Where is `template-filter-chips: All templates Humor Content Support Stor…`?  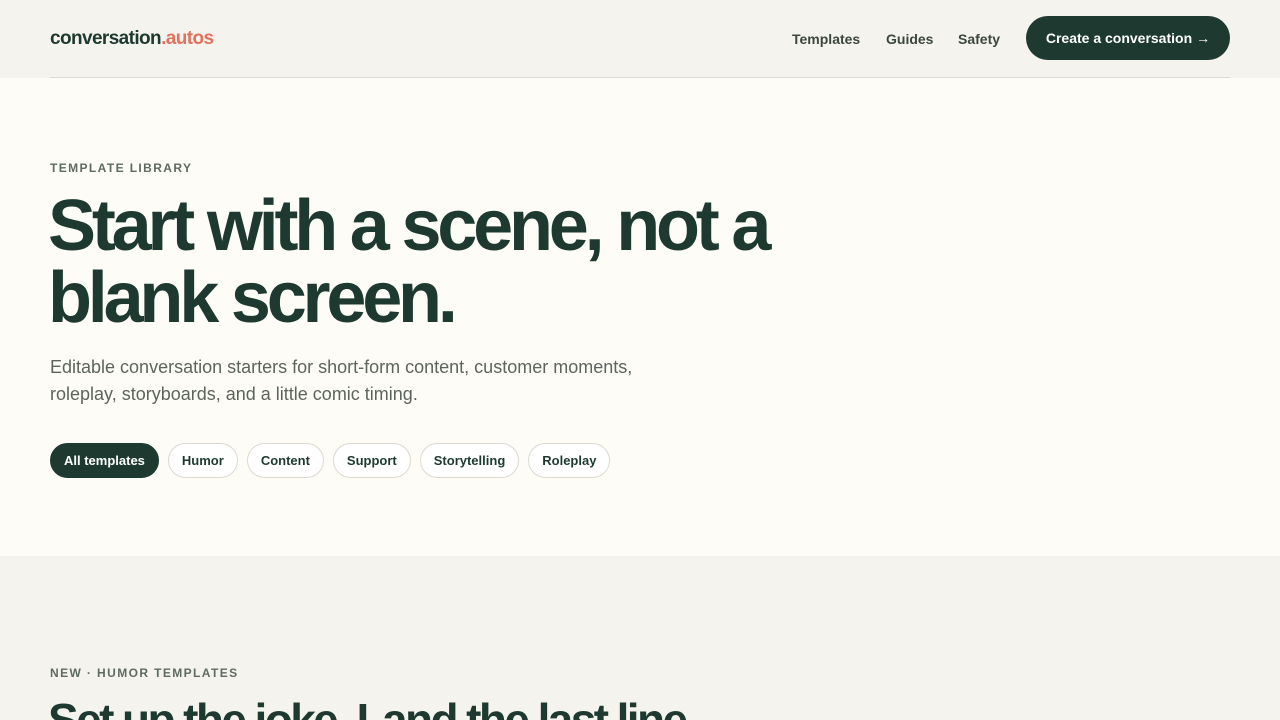
template-filter-chips: All templates Humor Content Support Stor… is located at coordinates (330, 460).